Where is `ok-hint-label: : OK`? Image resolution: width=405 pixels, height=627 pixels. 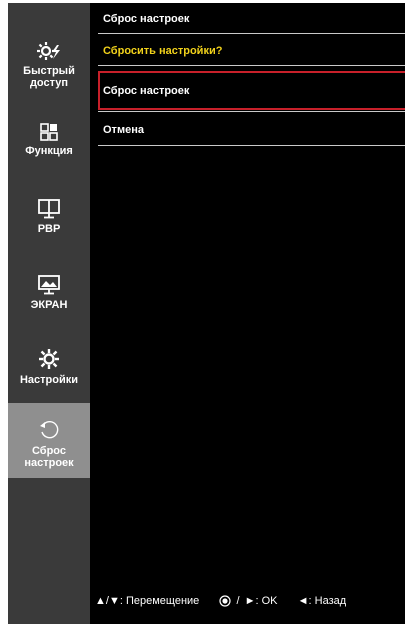
ok-hint-label: : OK is located at coordinates (266, 601).